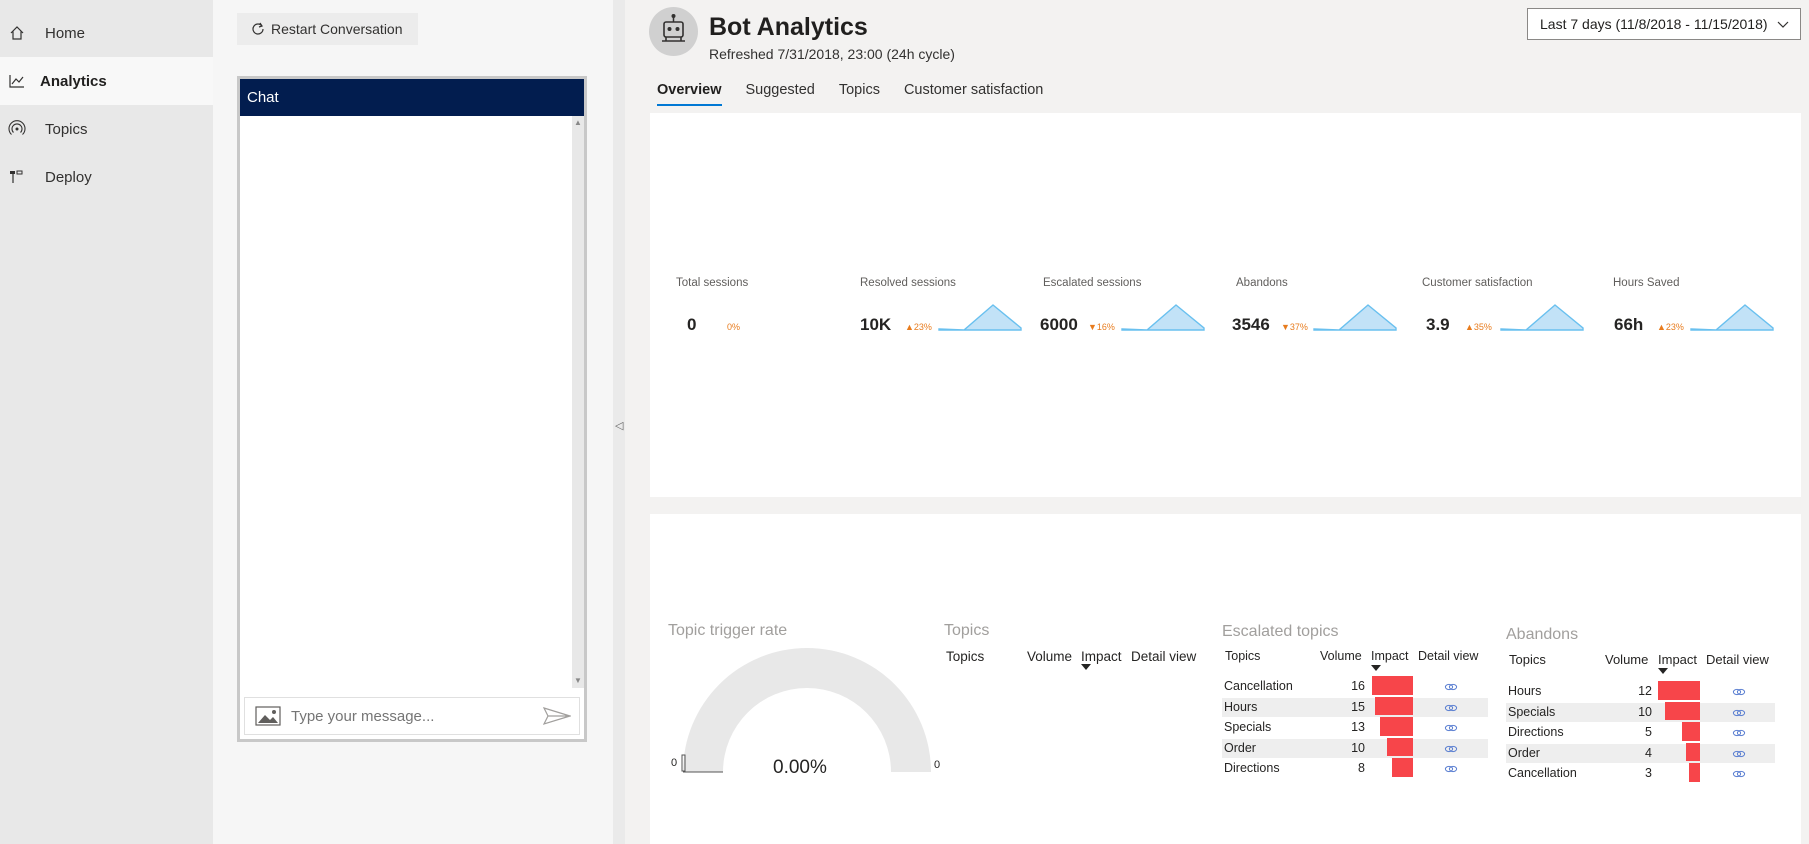 This screenshot has height=844, width=1809. Describe the element at coordinates (1101, 327) in the screenshot. I see `kpi-delta-escalated-sessions: ▼16%` at that location.